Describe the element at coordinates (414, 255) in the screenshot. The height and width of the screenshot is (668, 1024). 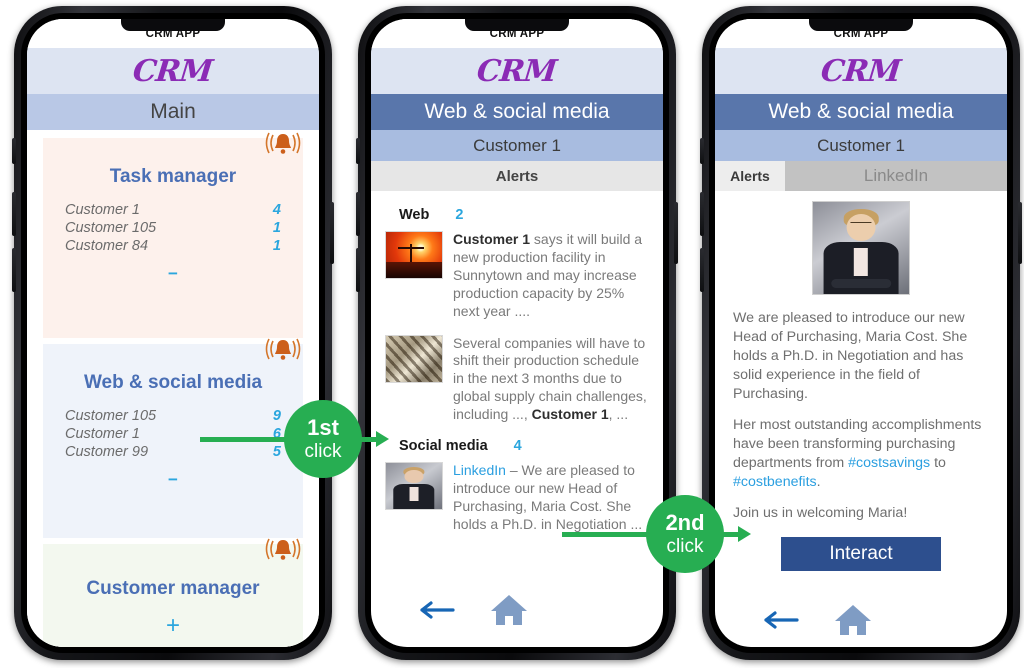
I see `sunset-crane-photo` at that location.